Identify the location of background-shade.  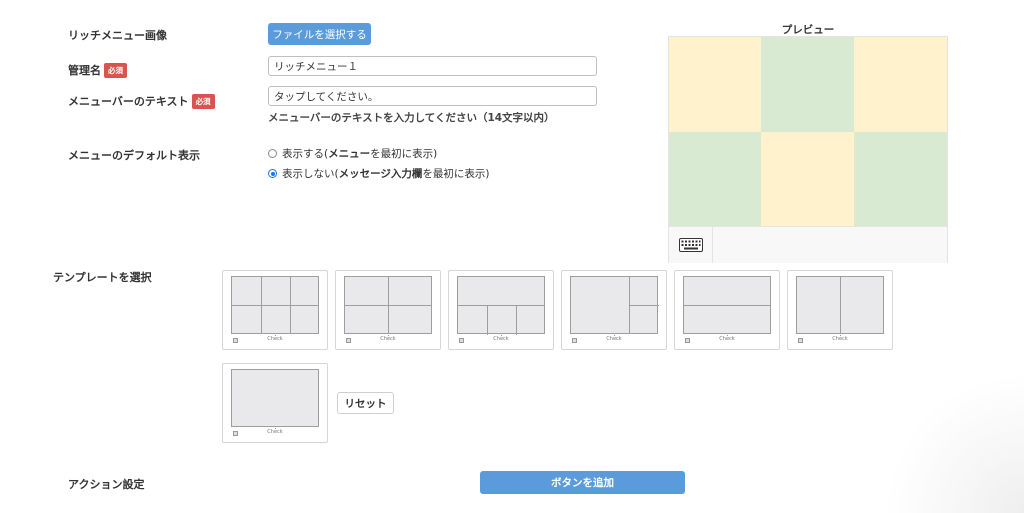
(954, 443).